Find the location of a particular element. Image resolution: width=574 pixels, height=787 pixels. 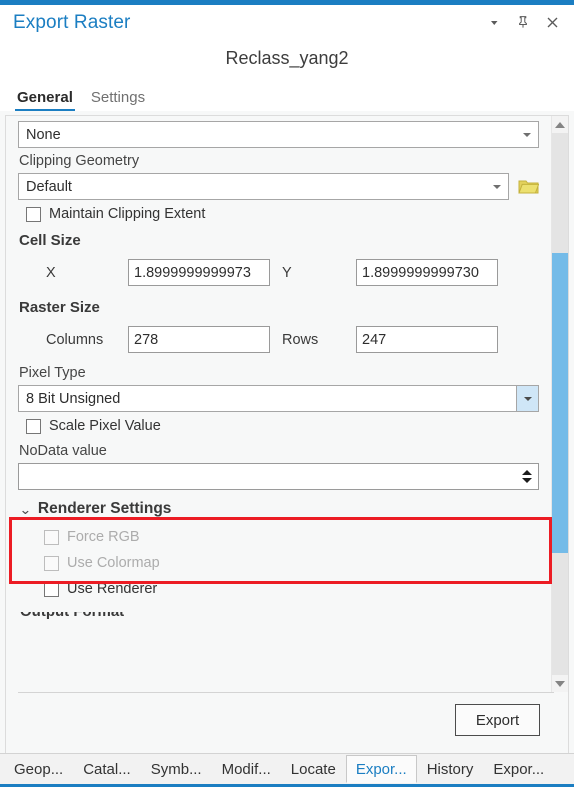

cell-size-row: X 1.8999999999973 Y 1.8999999999730 is located at coordinates (278, 273).